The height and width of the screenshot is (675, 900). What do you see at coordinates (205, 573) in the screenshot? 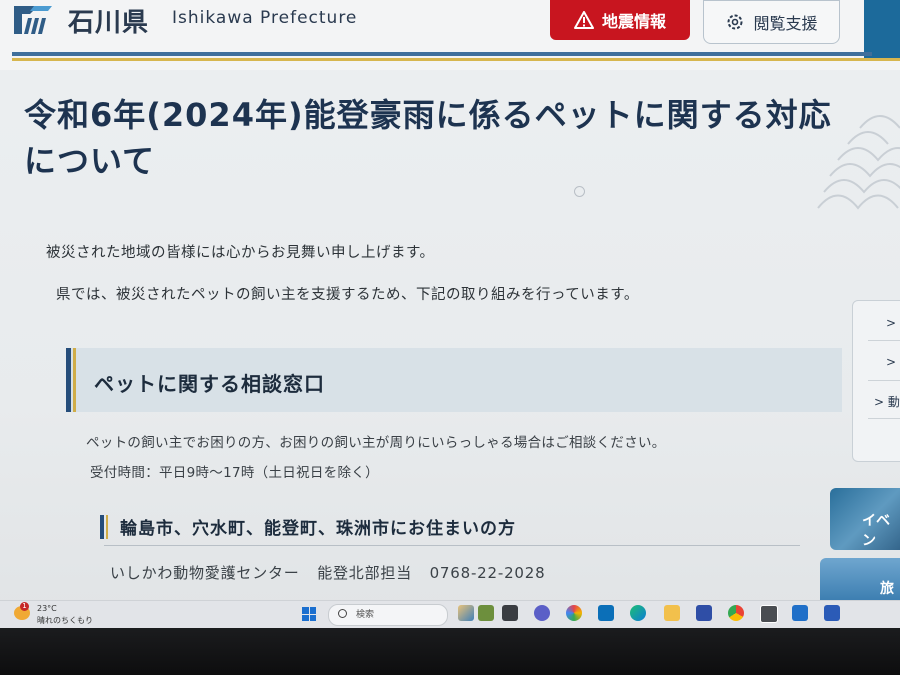
I see `contact-organization: いしかわ動物愛護センター` at bounding box center [205, 573].